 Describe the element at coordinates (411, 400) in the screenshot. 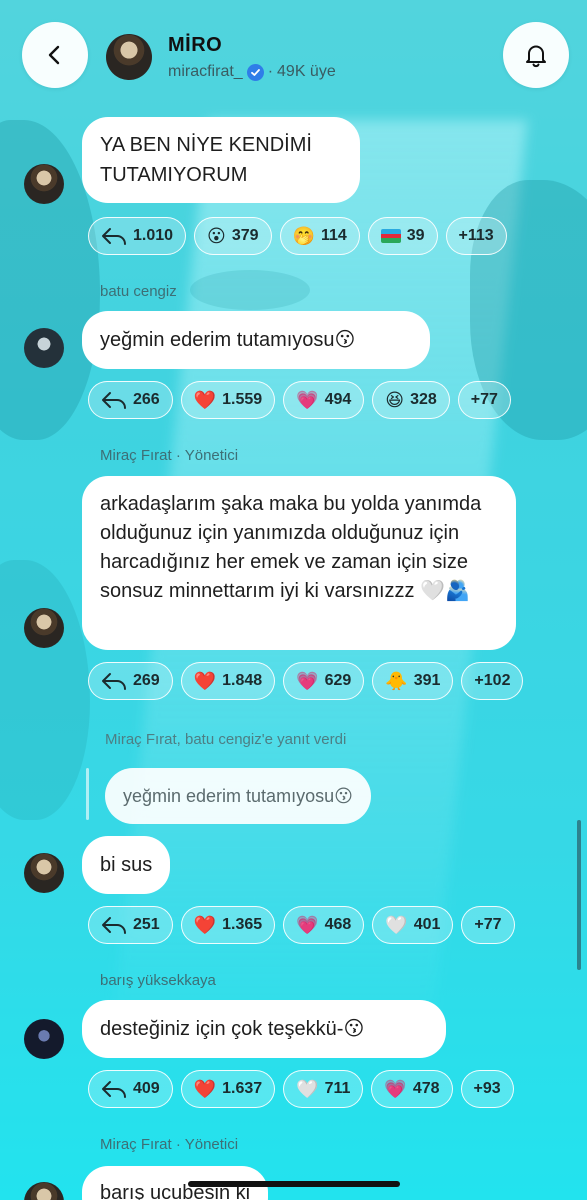

I see `reaction-chip: 😆 328` at that location.